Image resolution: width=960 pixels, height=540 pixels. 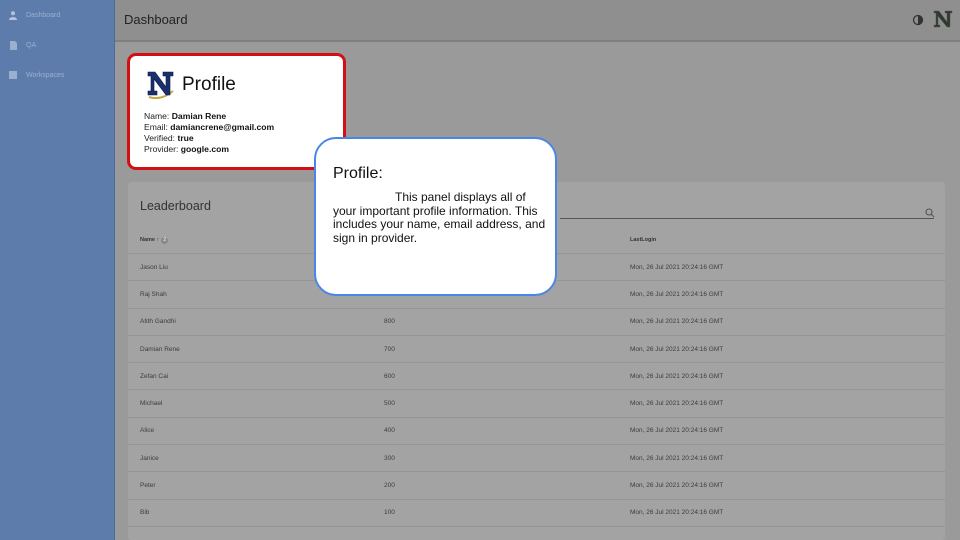 What do you see at coordinates (781, 240) in the screenshot?
I see `column-header-lastlogin: LastLogin` at bounding box center [781, 240].